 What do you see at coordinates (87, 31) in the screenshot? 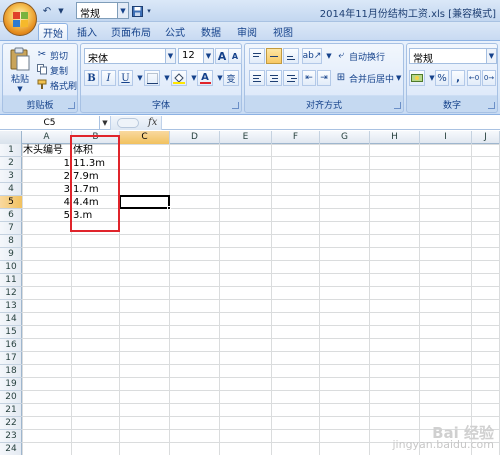
I see `tab-insert: 插入` at bounding box center [87, 31].